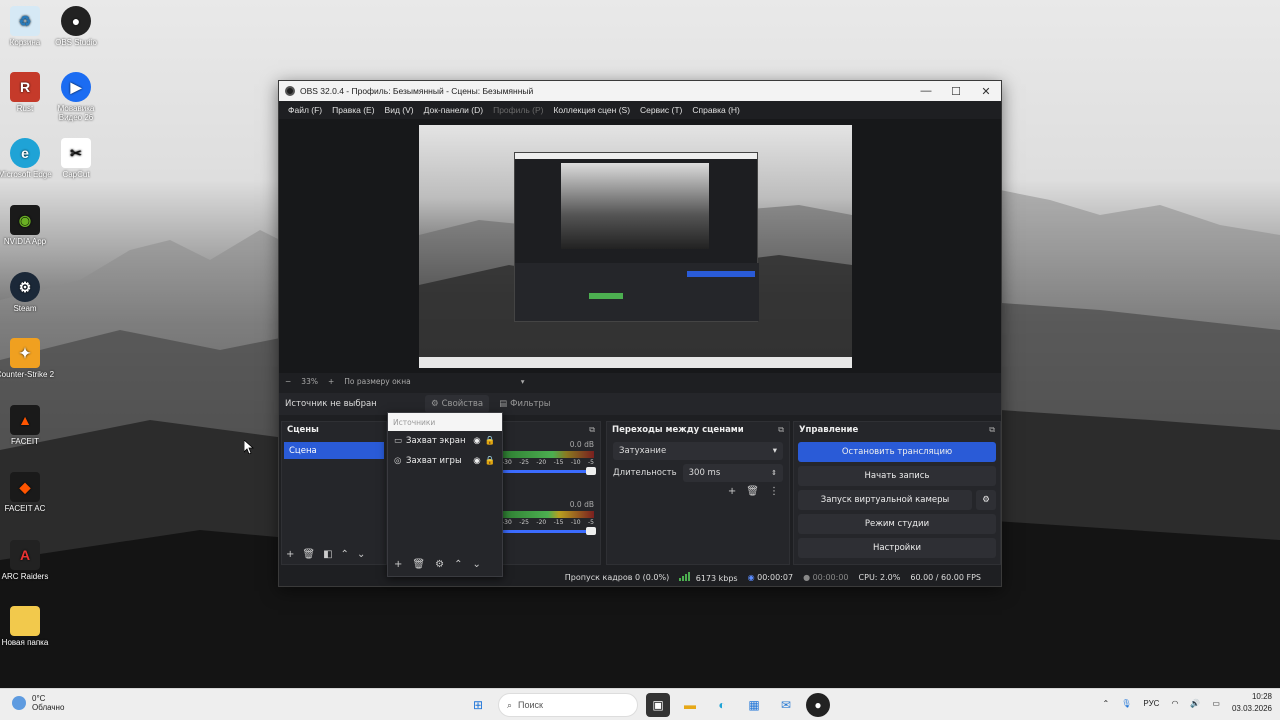 This screenshot has height=720, width=1280. I want to click on transitions-toolbar: + 🗑 ⋮, so click(698, 491).